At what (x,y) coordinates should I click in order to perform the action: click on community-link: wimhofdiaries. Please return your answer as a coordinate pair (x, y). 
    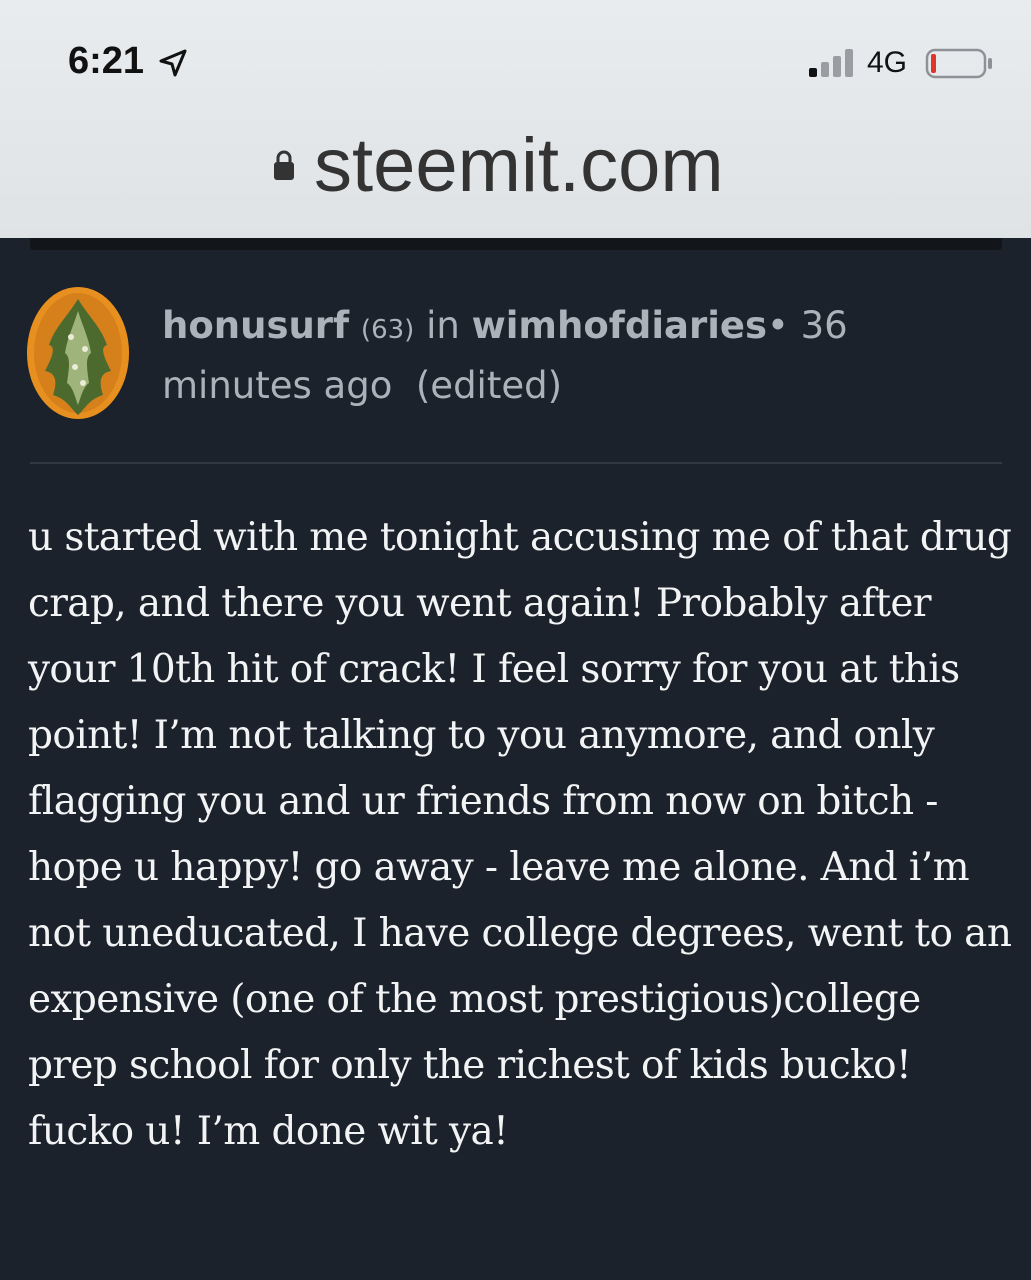
    Looking at the image, I should click on (619, 325).